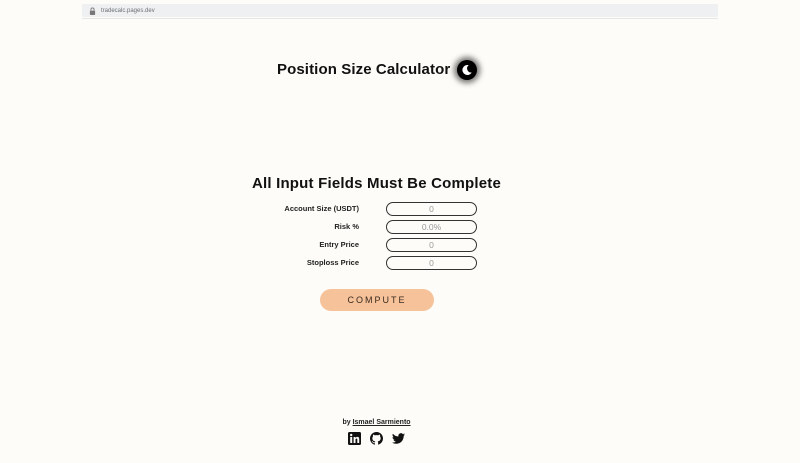  Describe the element at coordinates (364, 69) in the screenshot. I see `page-title: Position Size Calculator` at that location.